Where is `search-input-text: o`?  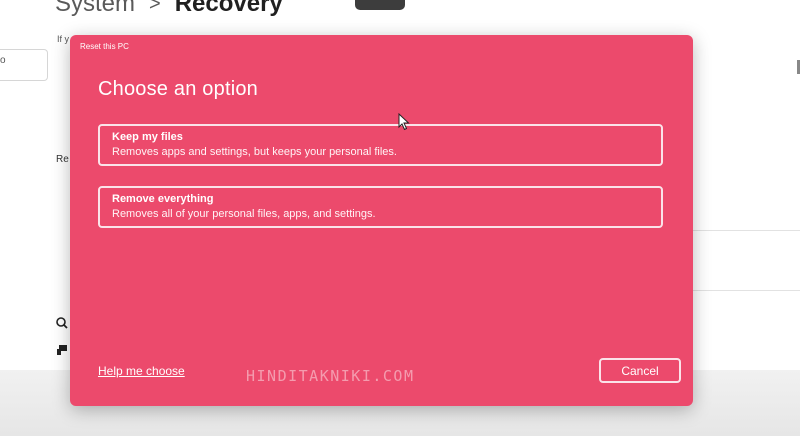 search-input-text: o is located at coordinates (3, 60).